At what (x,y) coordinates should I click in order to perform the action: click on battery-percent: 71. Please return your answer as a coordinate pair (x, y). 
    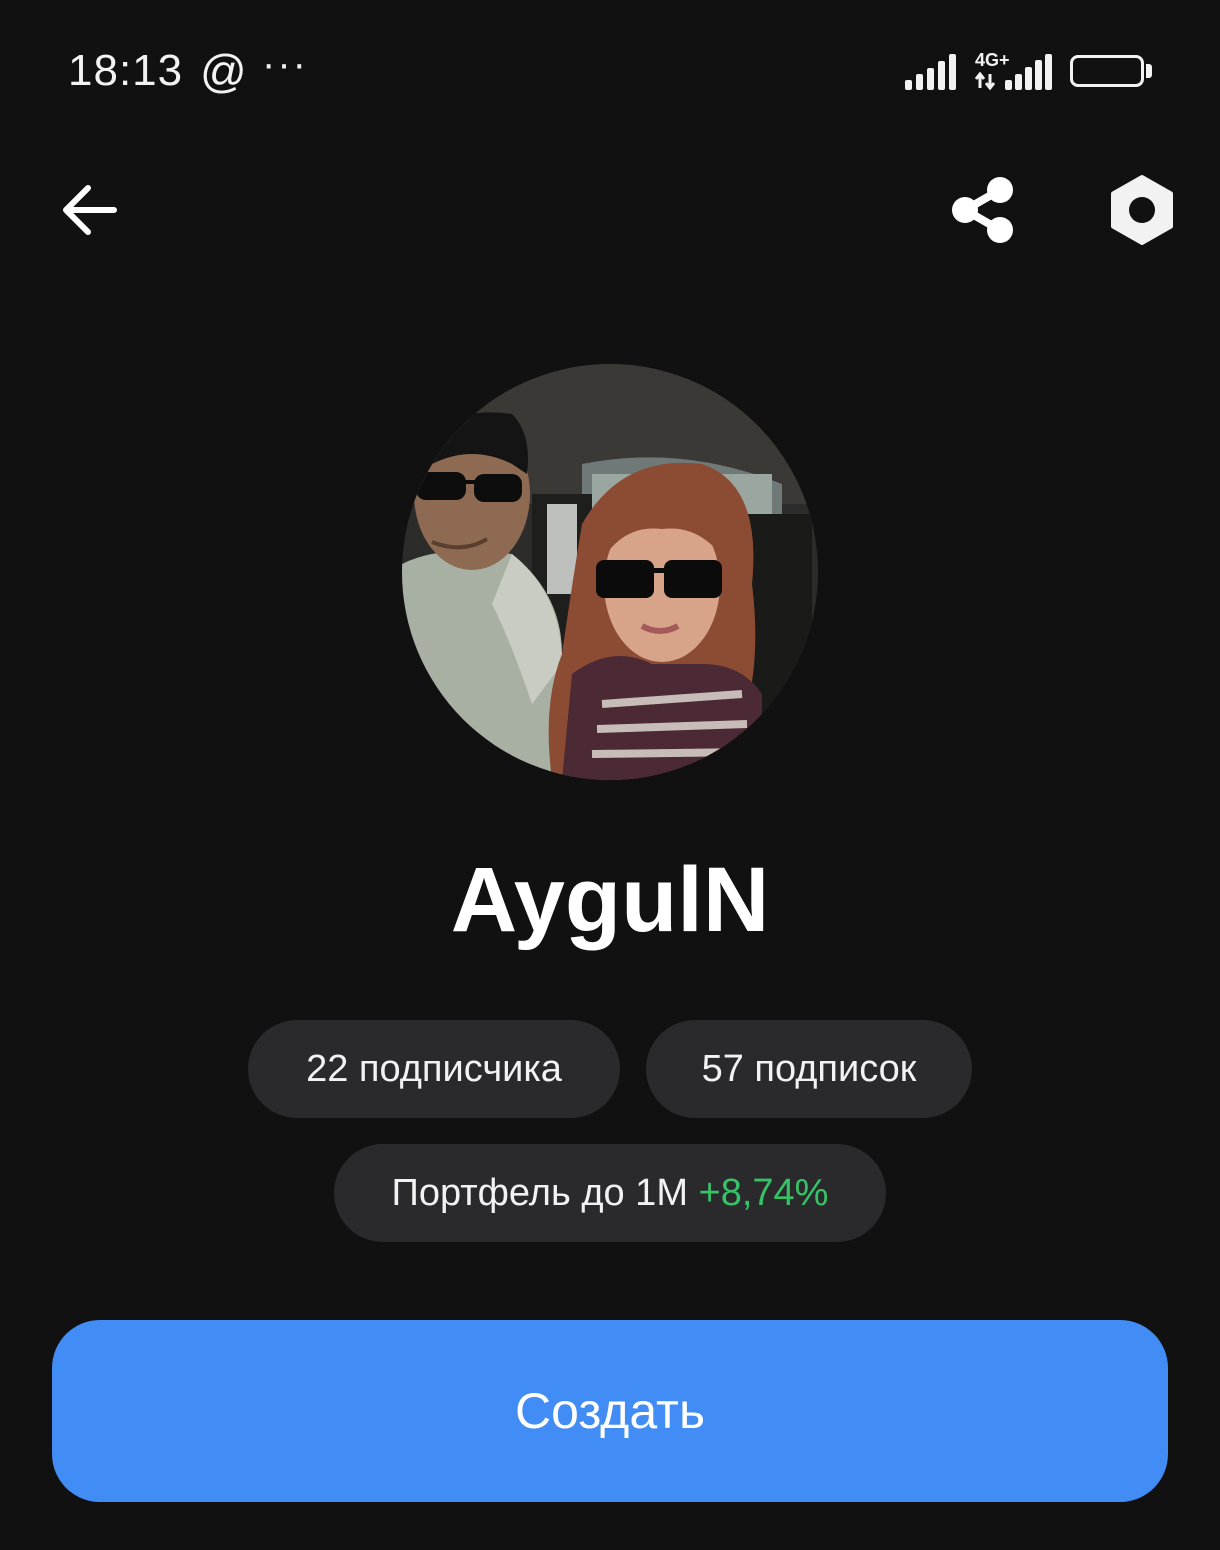
    Looking at the image, I should click on (1107, 70).